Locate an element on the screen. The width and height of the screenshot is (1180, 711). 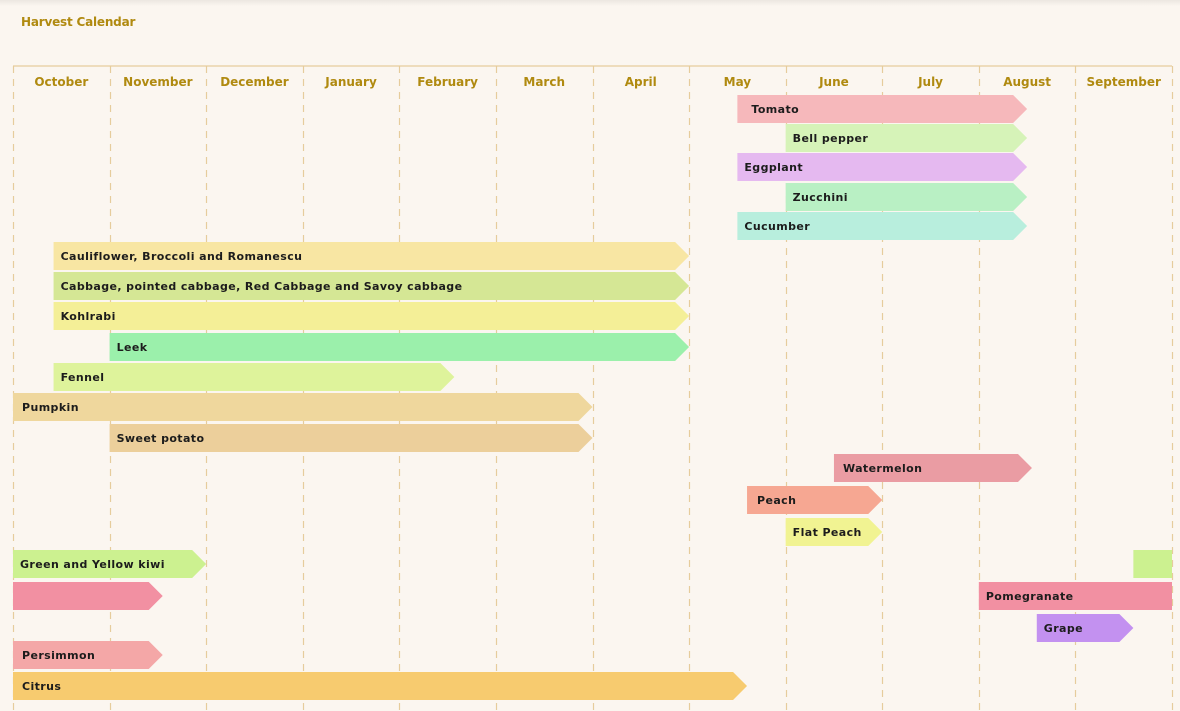
bar-pumpkin: Pumpkin is located at coordinates (303, 407).